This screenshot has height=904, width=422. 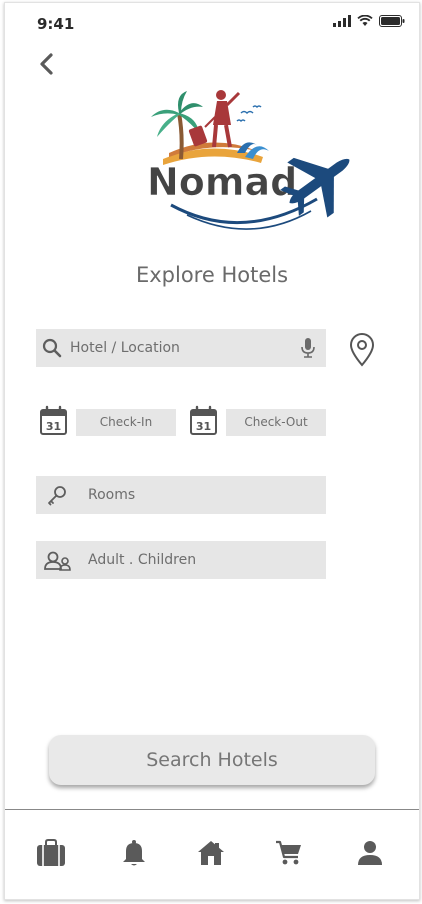 I want to click on microphone-icon, so click(x=308, y=348).